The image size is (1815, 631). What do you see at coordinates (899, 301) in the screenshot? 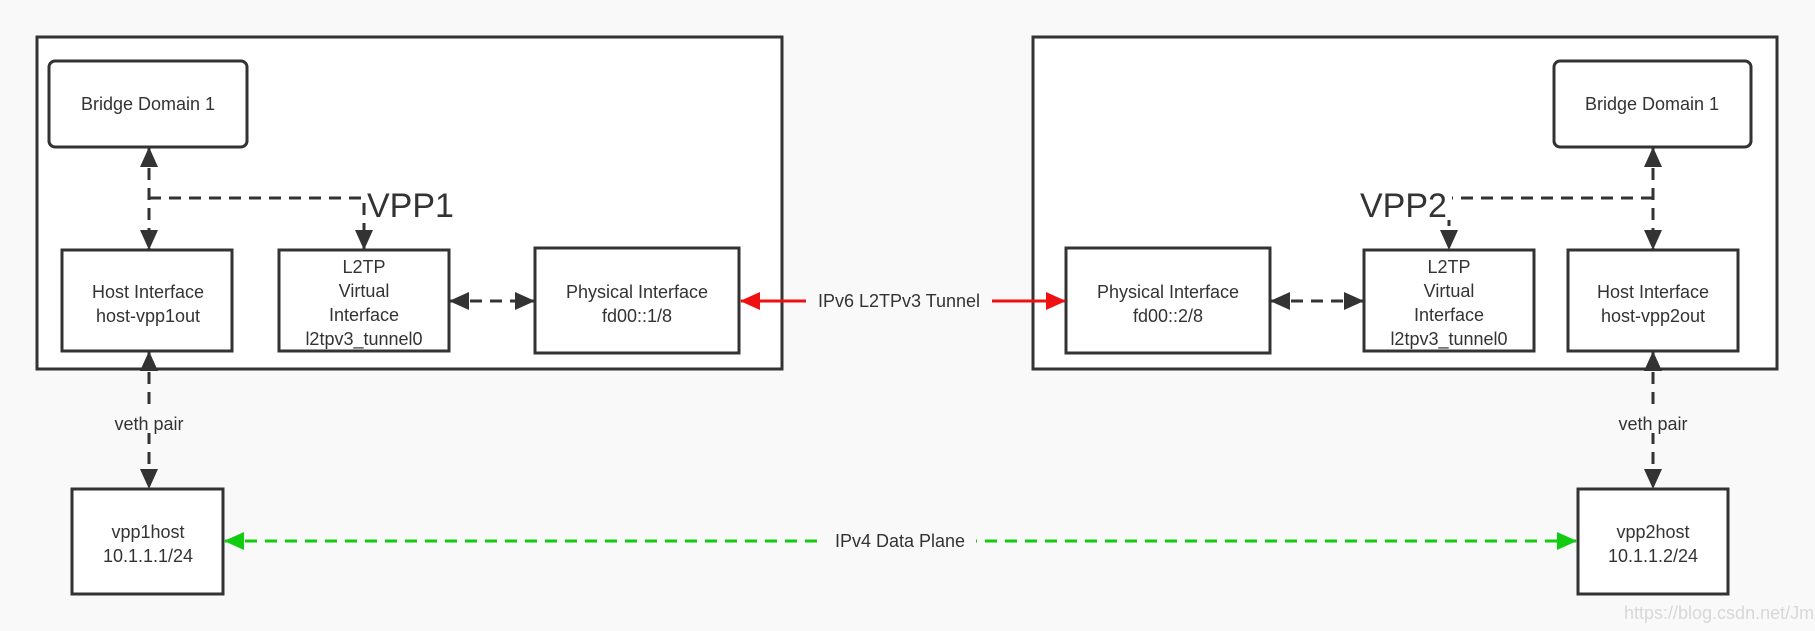
I see `tunnel-label: IPv6 L2TPv3 Tunnel` at bounding box center [899, 301].